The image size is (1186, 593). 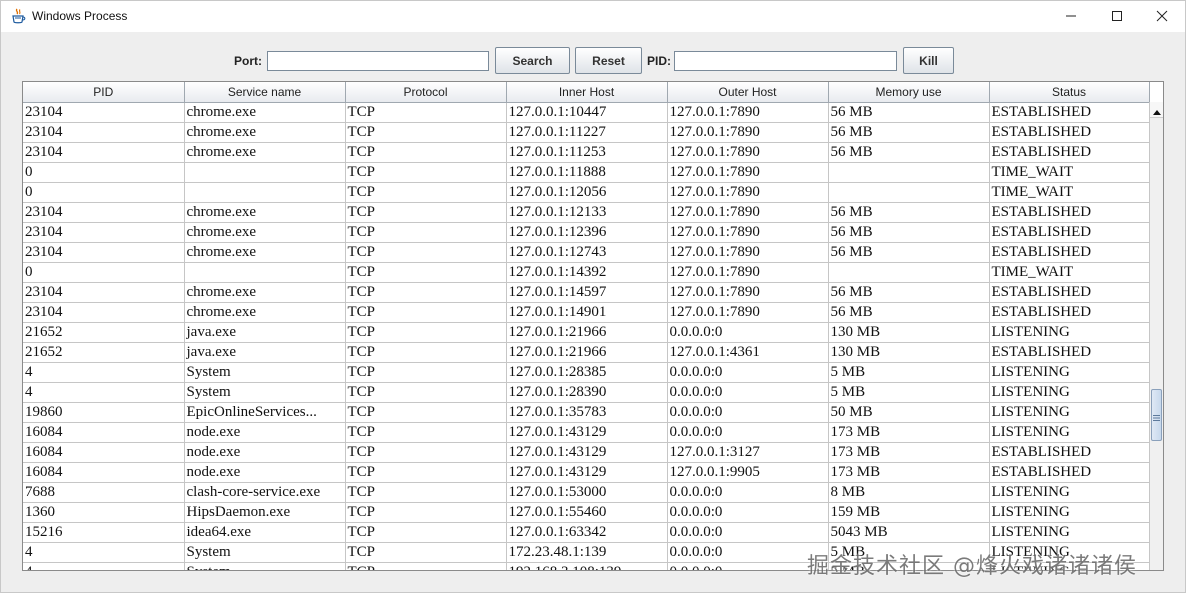 I want to click on cell-memory-use: 159 MB, so click(x=909, y=512).